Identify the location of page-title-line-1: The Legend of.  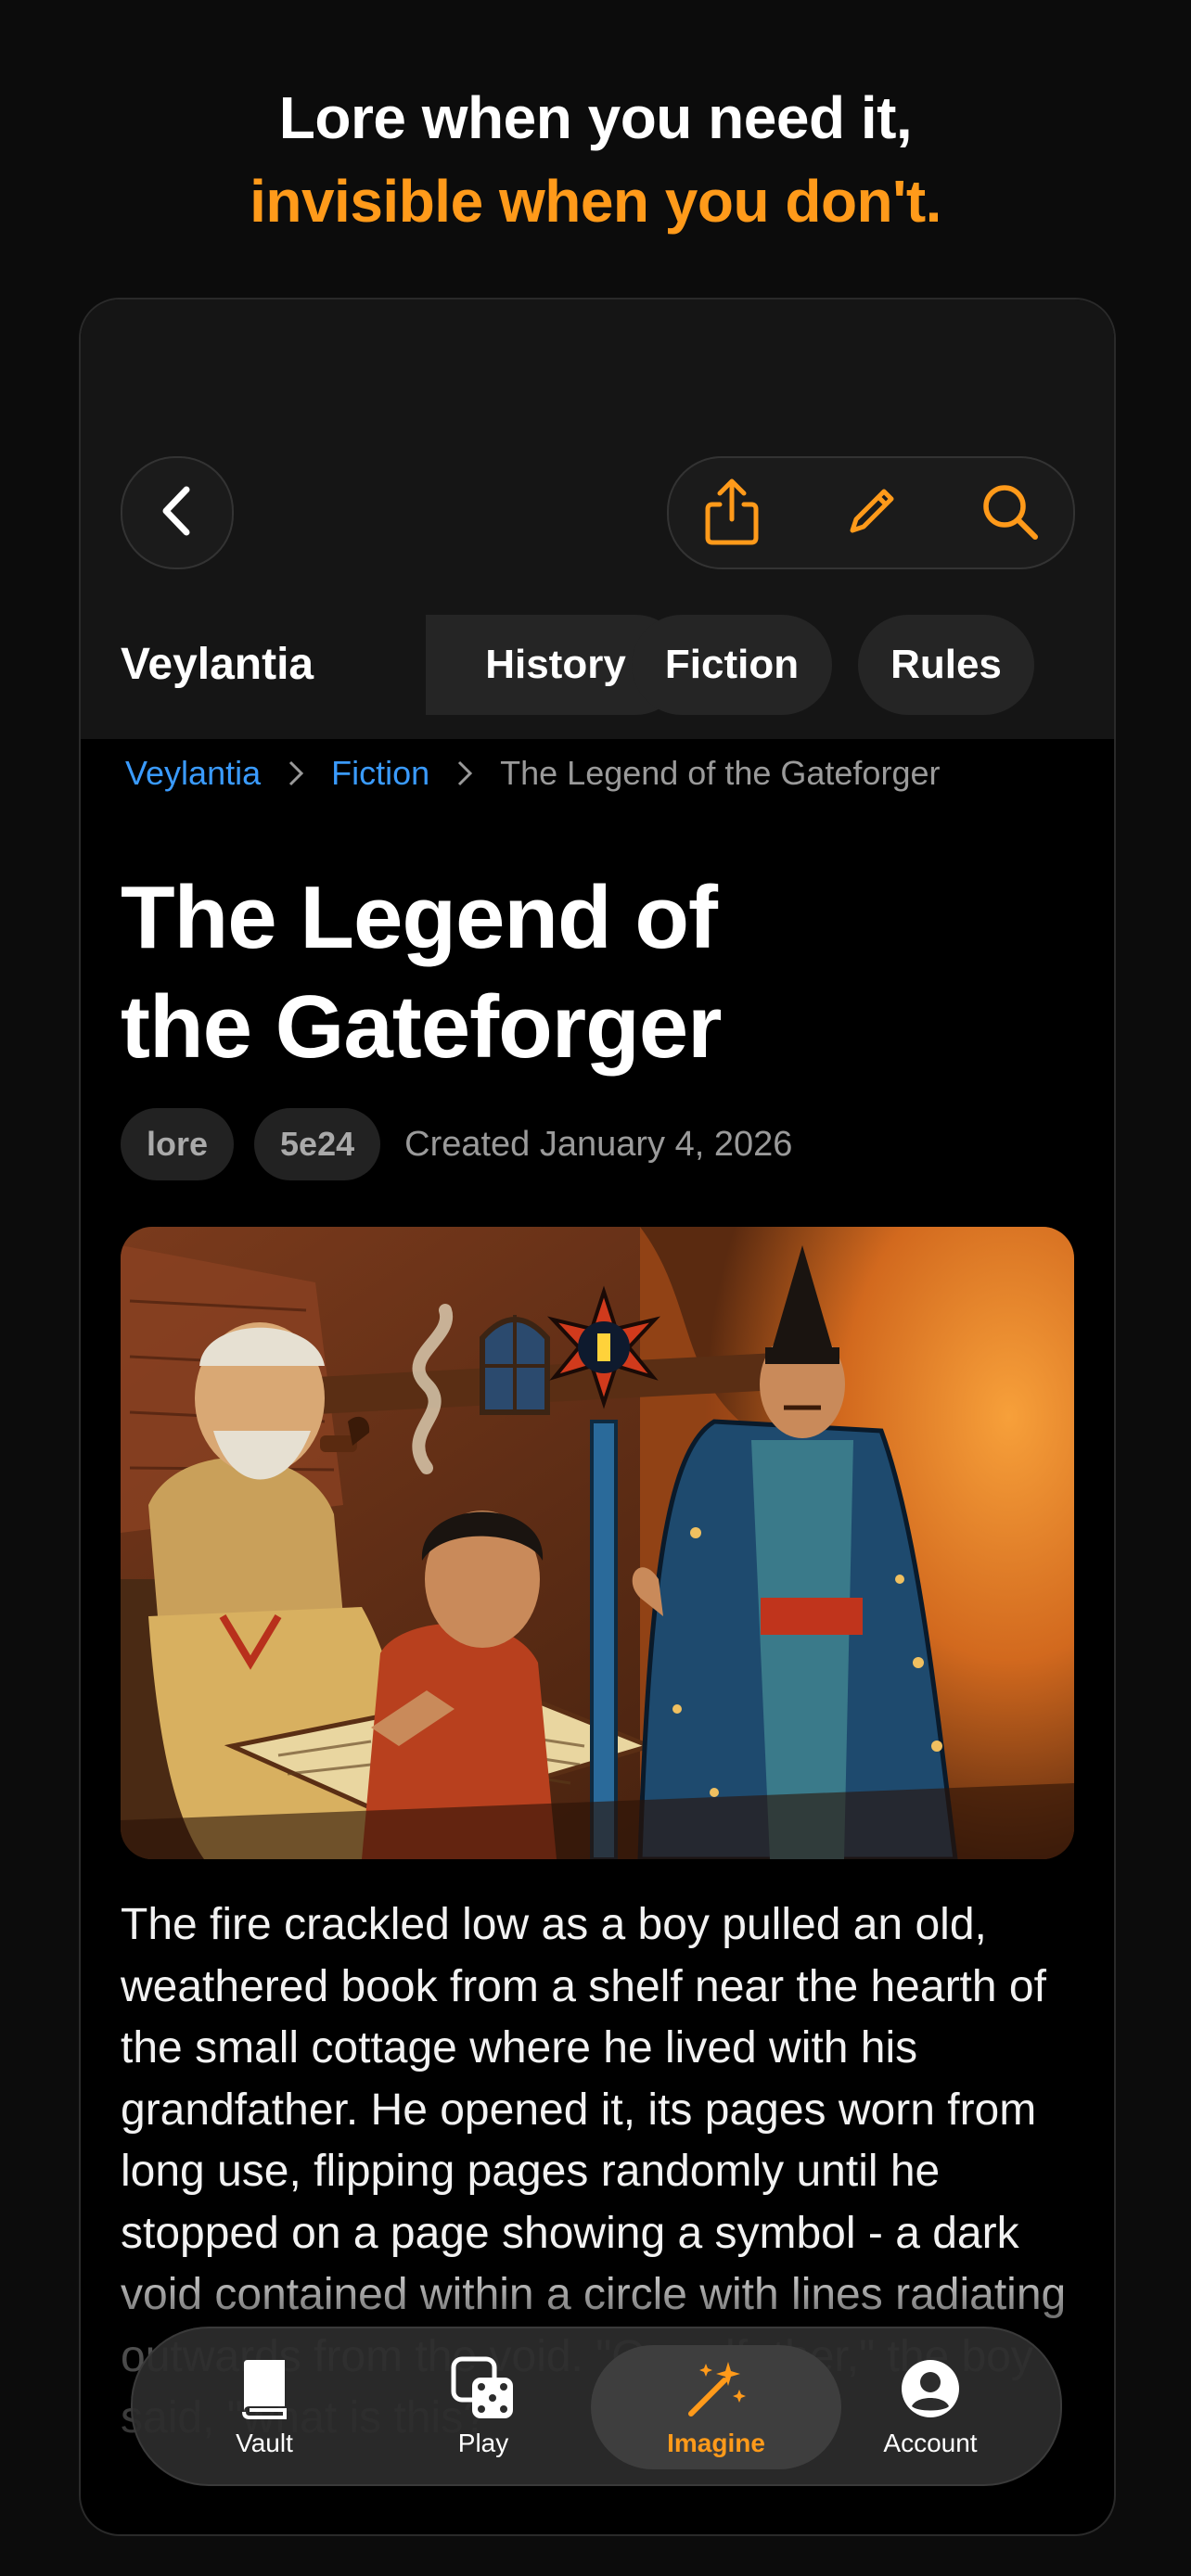
(419, 917).